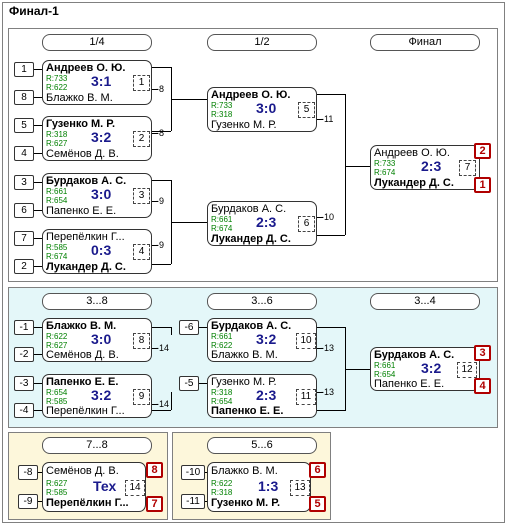 The height and width of the screenshot is (526, 508). Describe the element at coordinates (431, 166) in the screenshot. I see `match-score: 2:3` at that location.